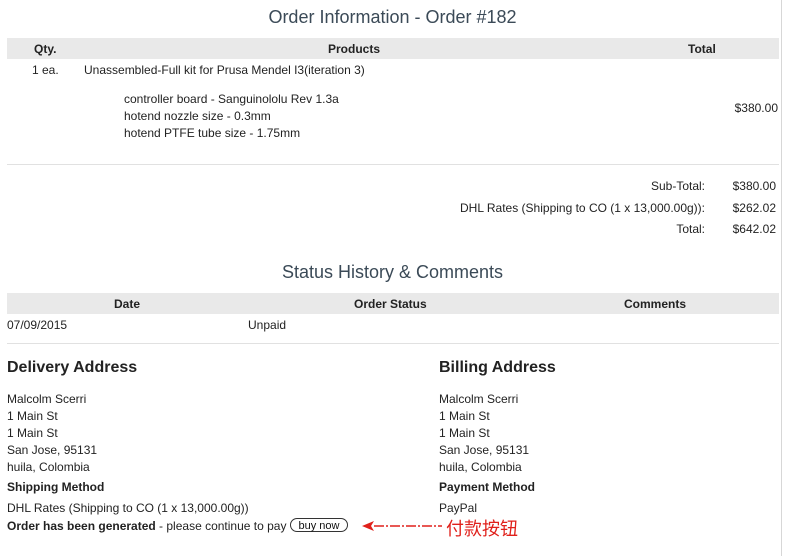 This screenshot has width=785, height=556. Describe the element at coordinates (702, 49) in the screenshot. I see `col-total: Total` at that location.